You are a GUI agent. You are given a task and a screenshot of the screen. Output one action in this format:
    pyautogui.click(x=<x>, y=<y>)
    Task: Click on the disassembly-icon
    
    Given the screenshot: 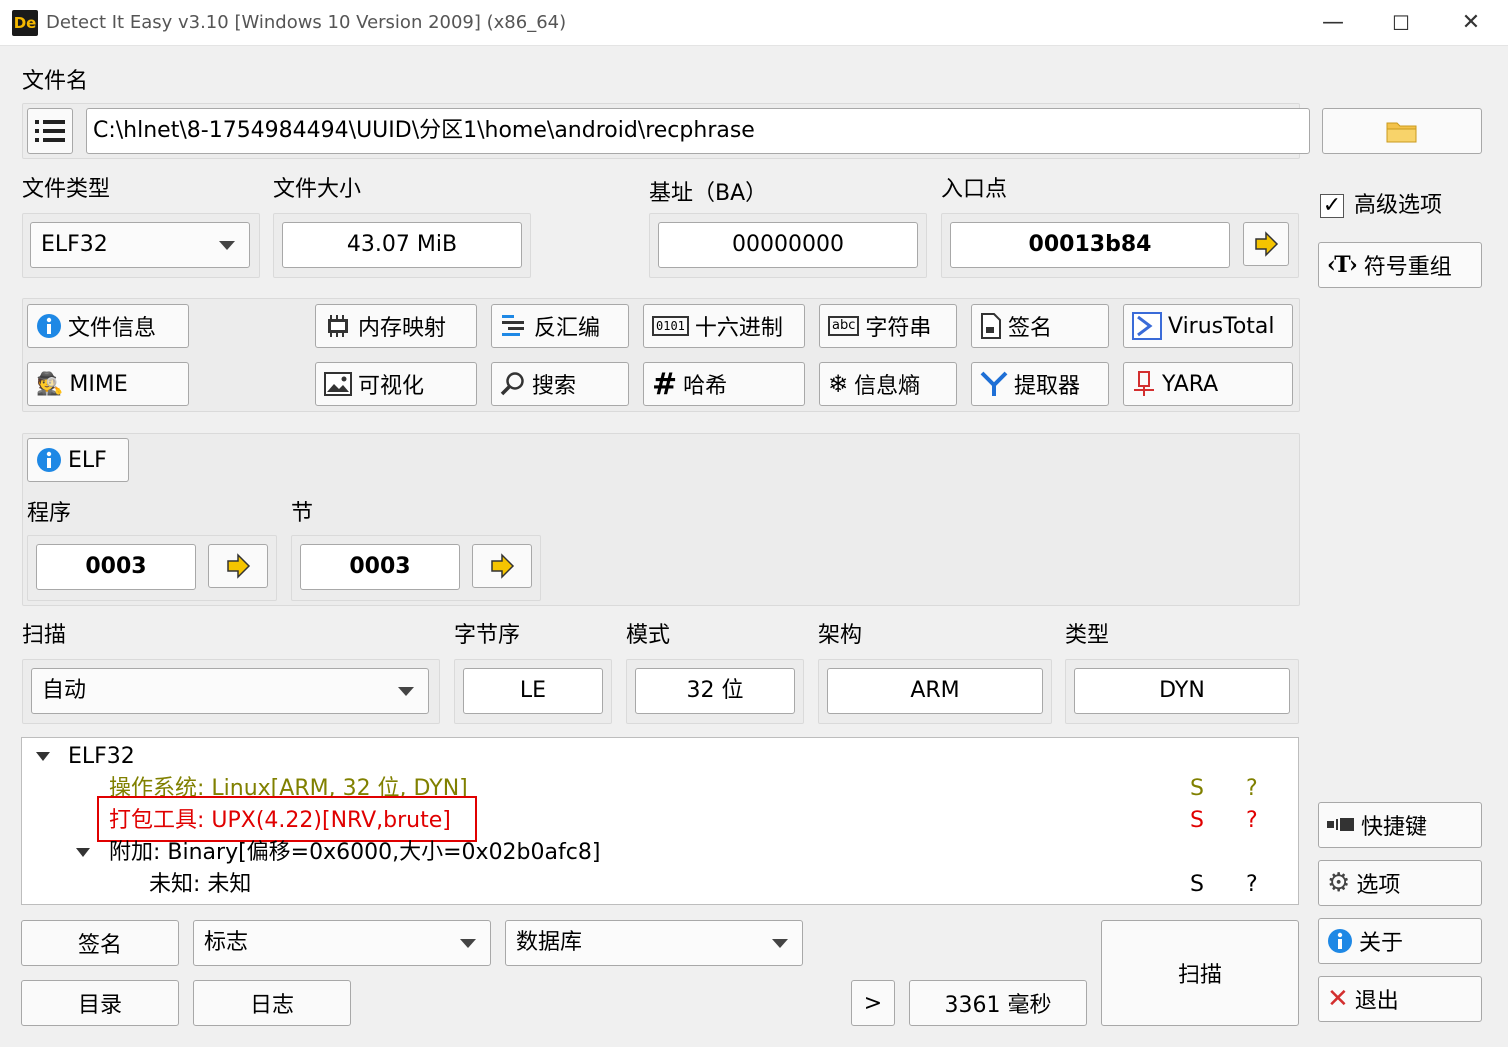 What is the action you would take?
    pyautogui.click(x=513, y=325)
    